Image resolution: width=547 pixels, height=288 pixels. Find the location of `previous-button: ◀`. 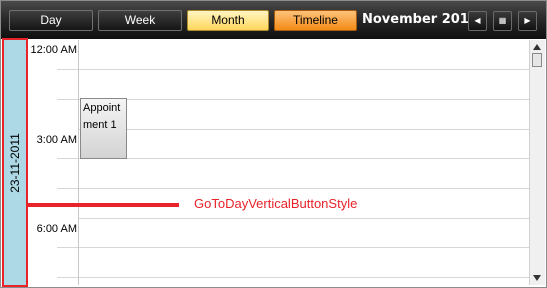

previous-button: ◀ is located at coordinates (477, 21).